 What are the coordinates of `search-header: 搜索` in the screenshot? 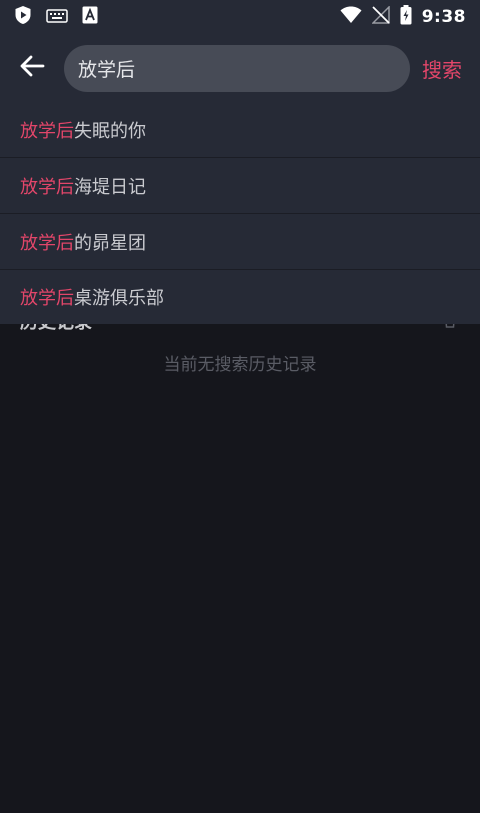 It's located at (240, 68).